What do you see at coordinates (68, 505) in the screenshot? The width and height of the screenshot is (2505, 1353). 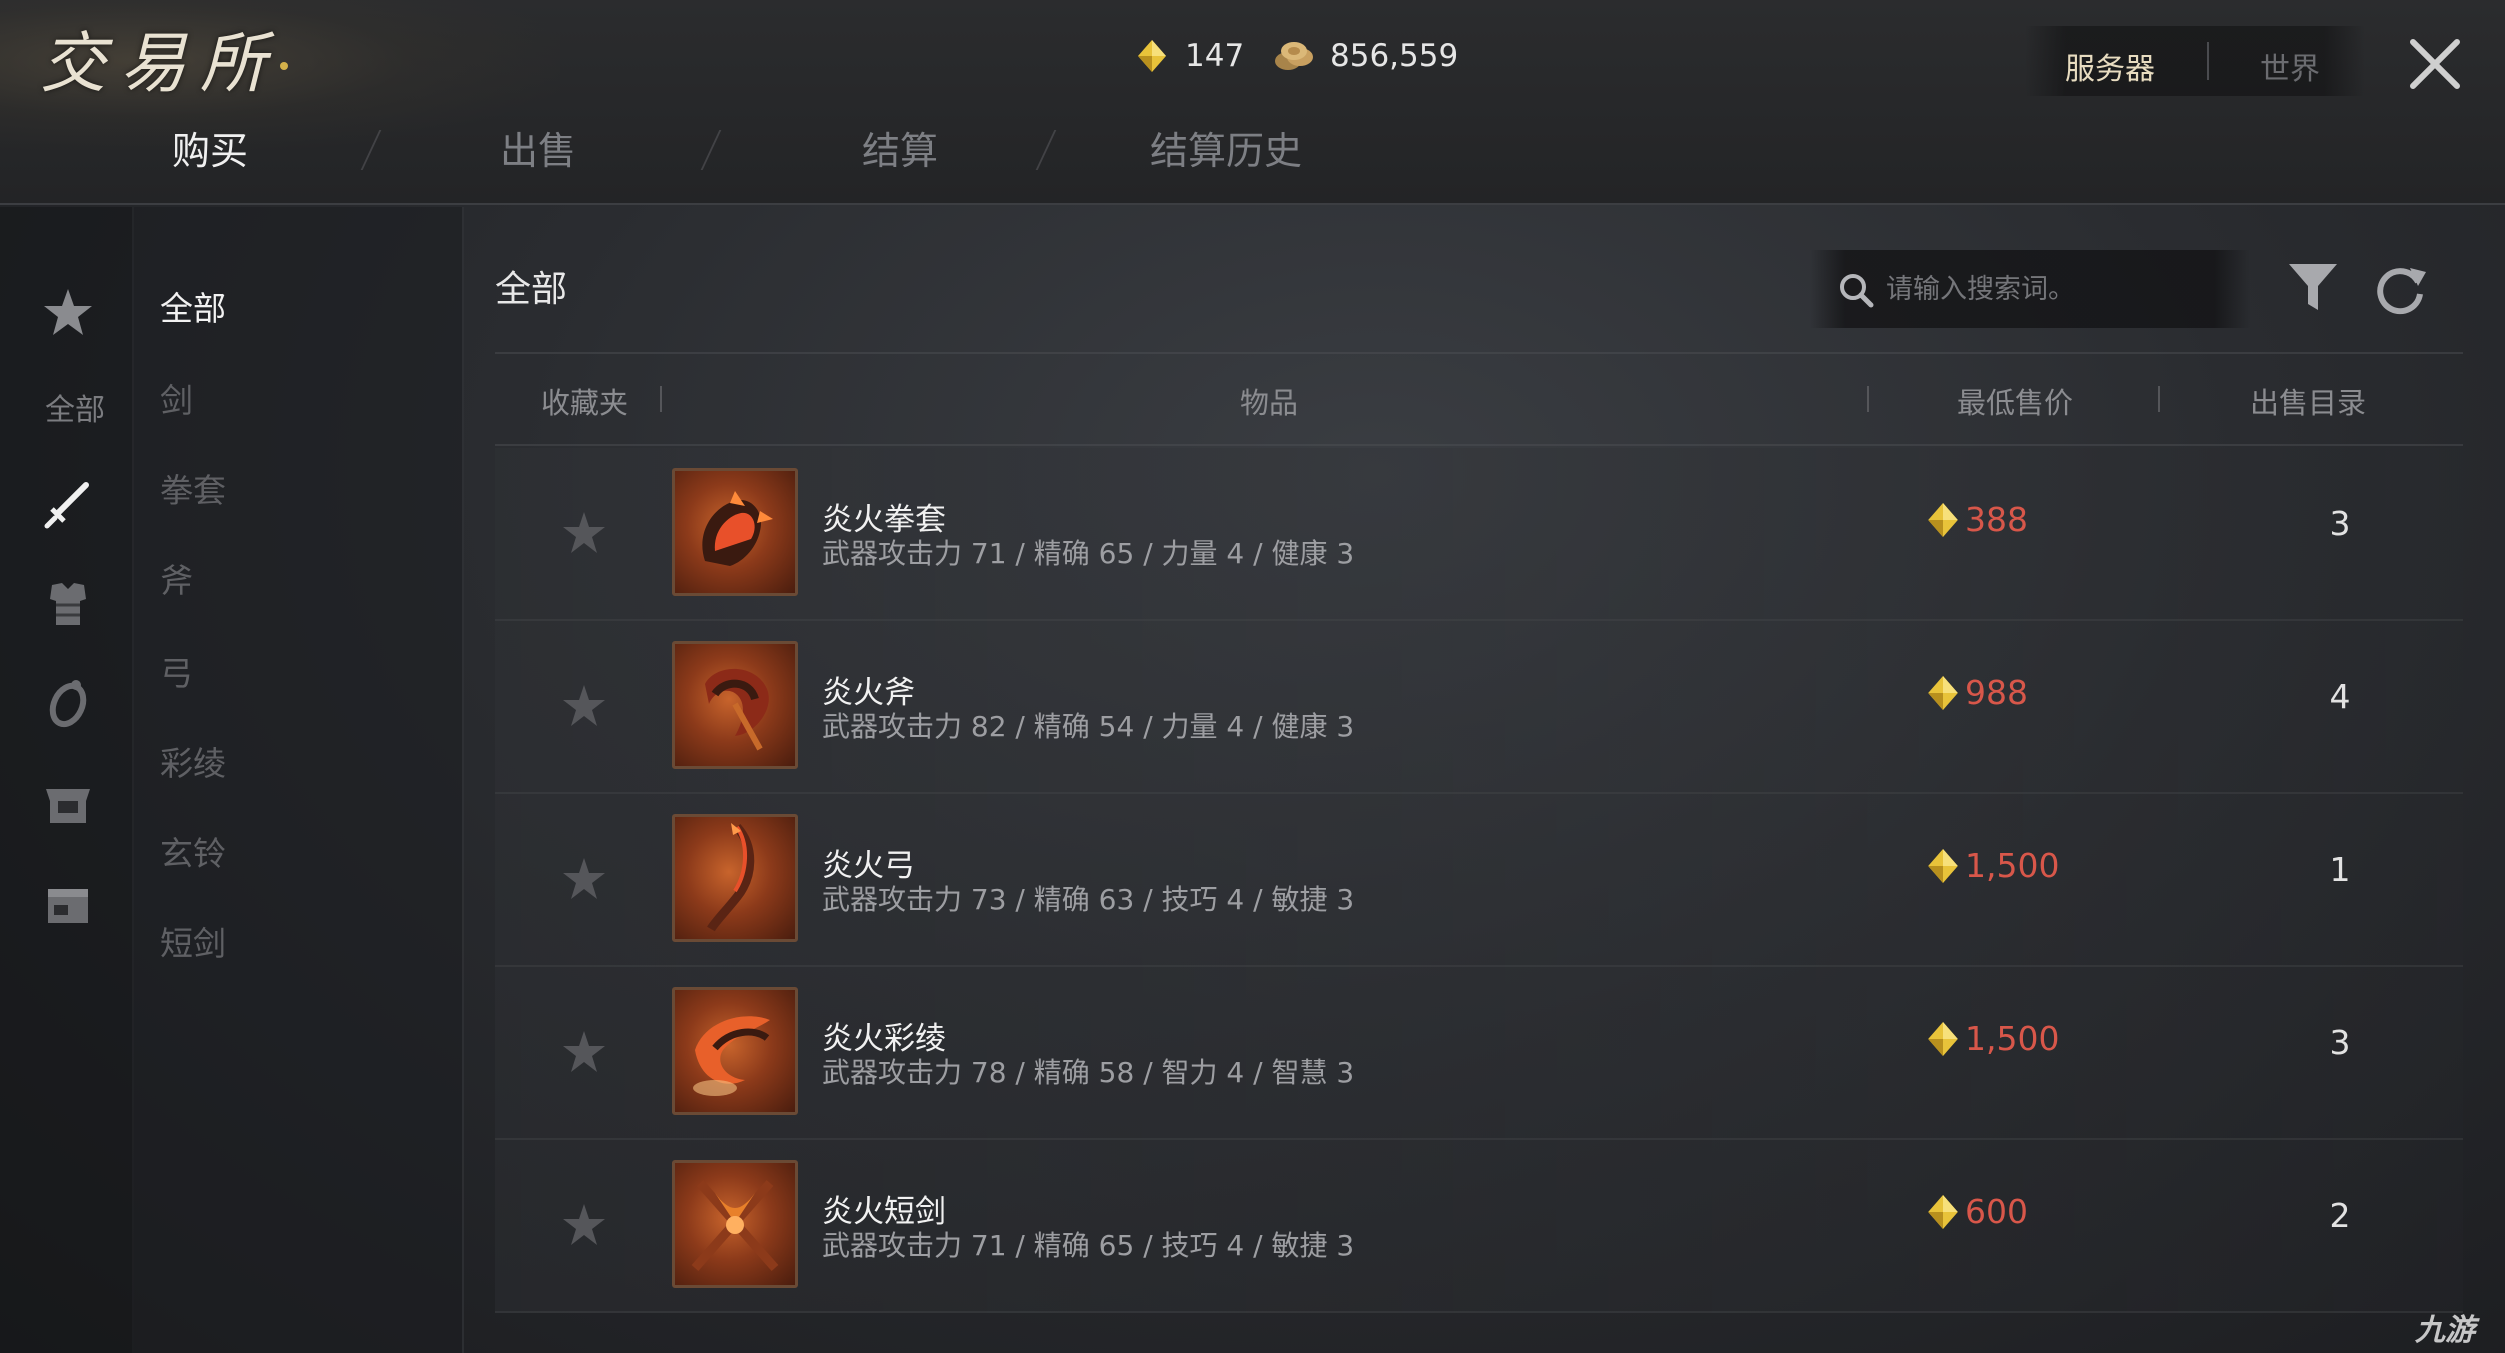 I see `sword-icon` at bounding box center [68, 505].